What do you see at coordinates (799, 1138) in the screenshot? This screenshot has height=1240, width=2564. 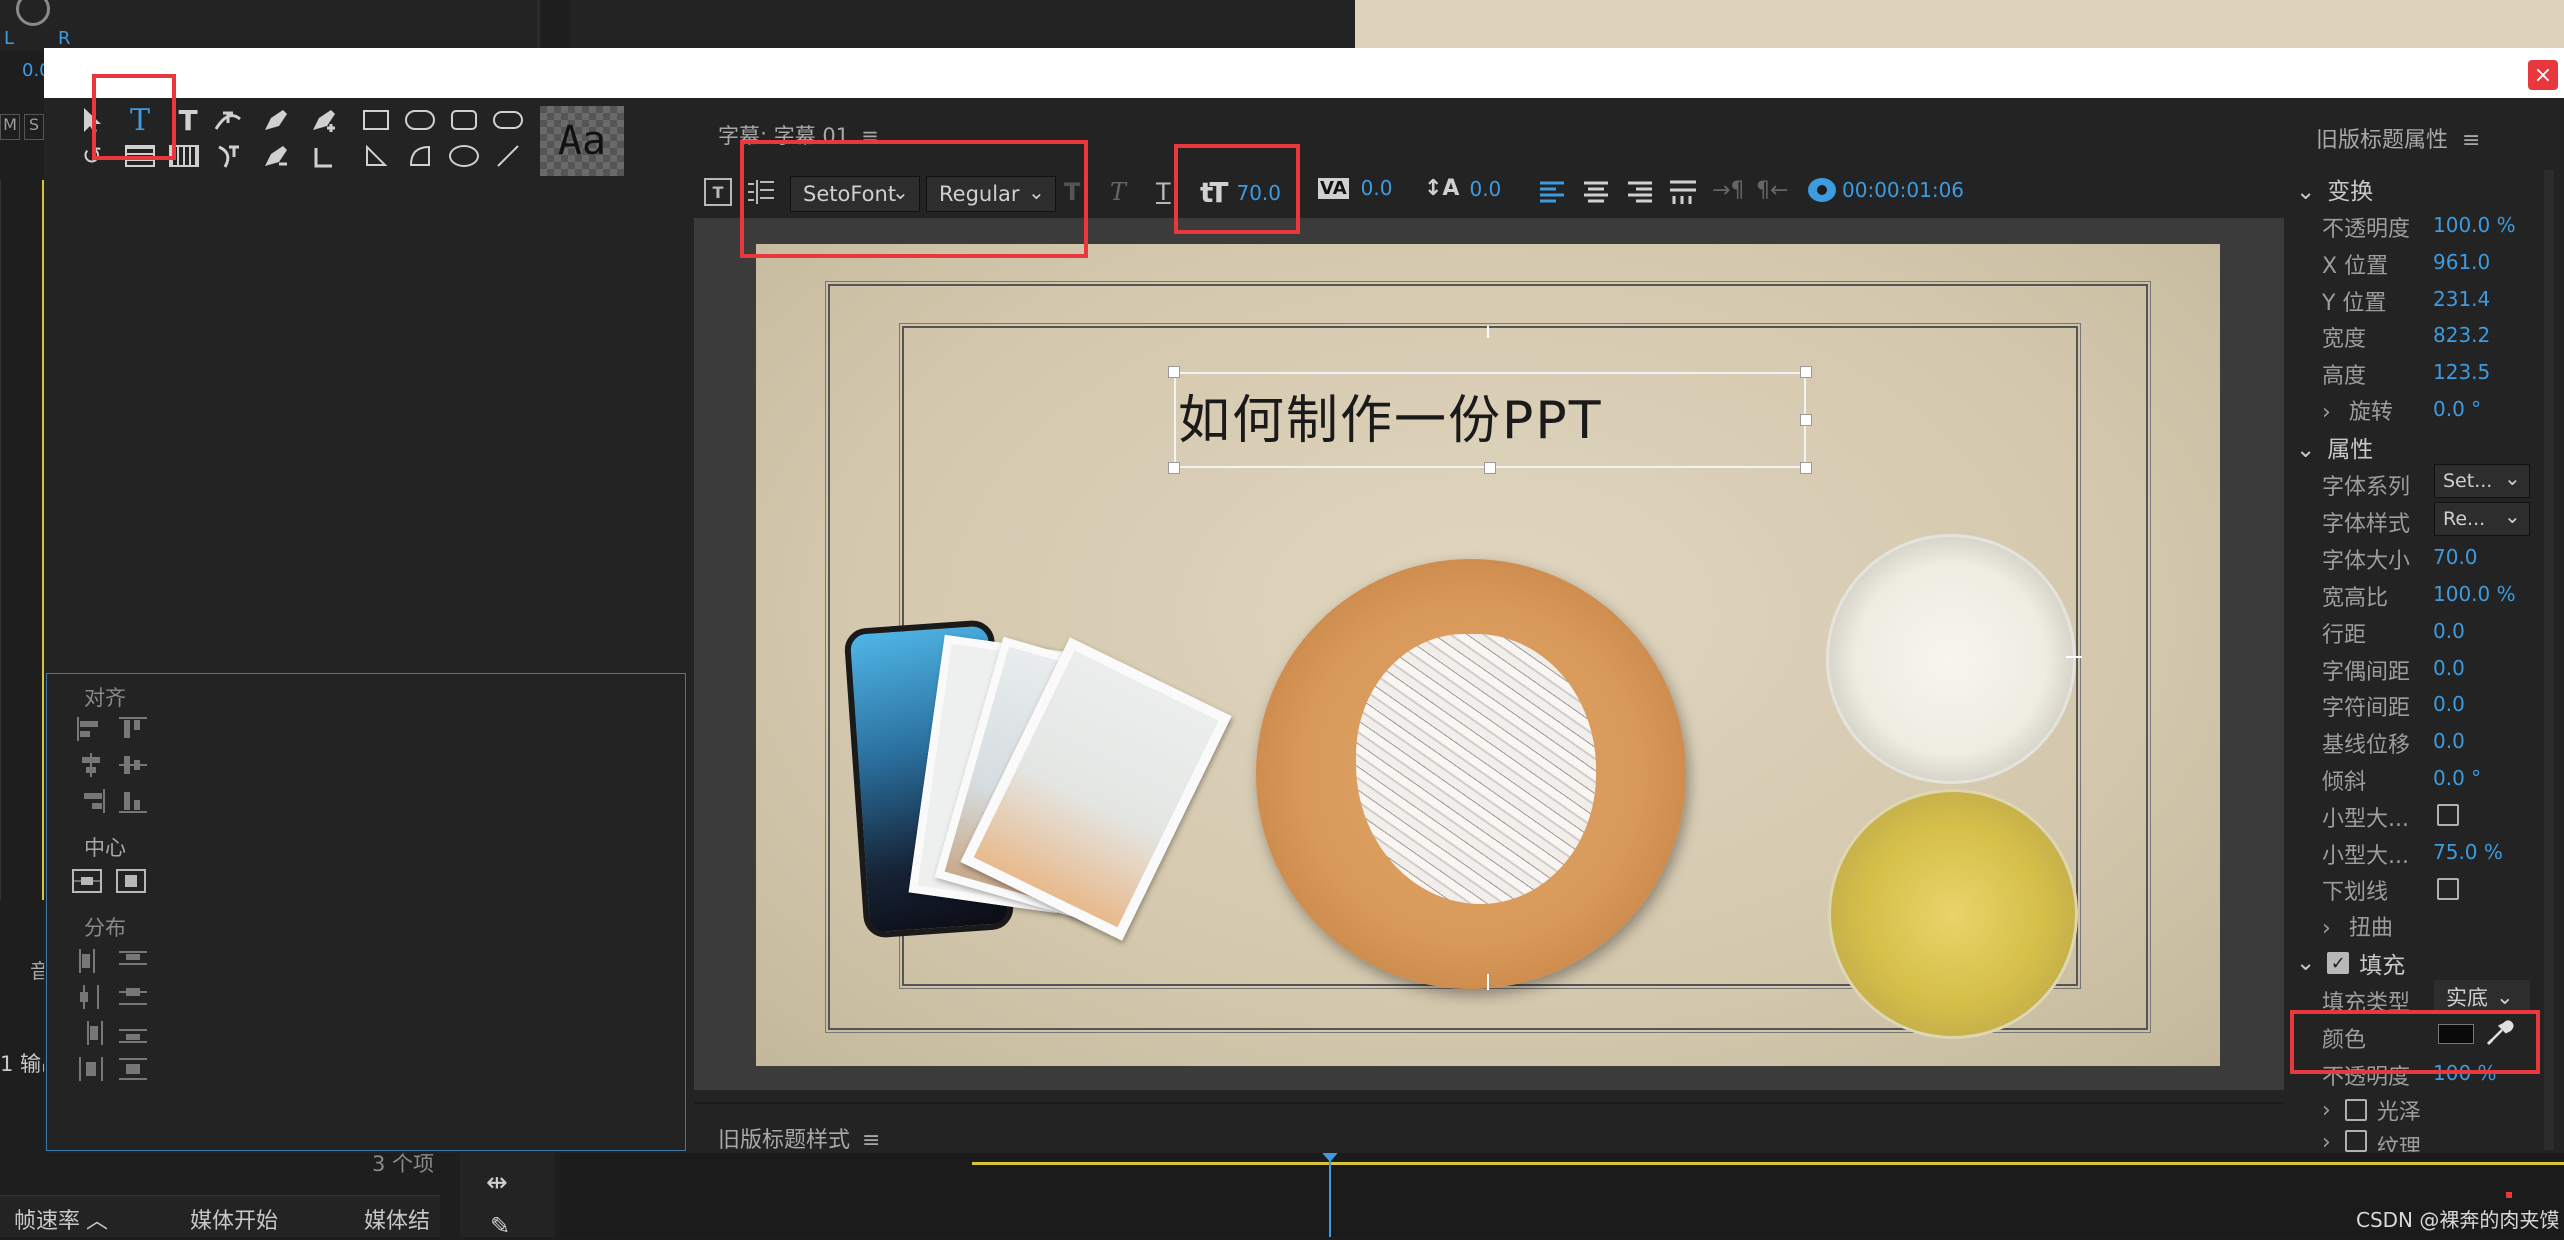 I see `styles-panel-tab: 旧版标题样式 ≡` at bounding box center [799, 1138].